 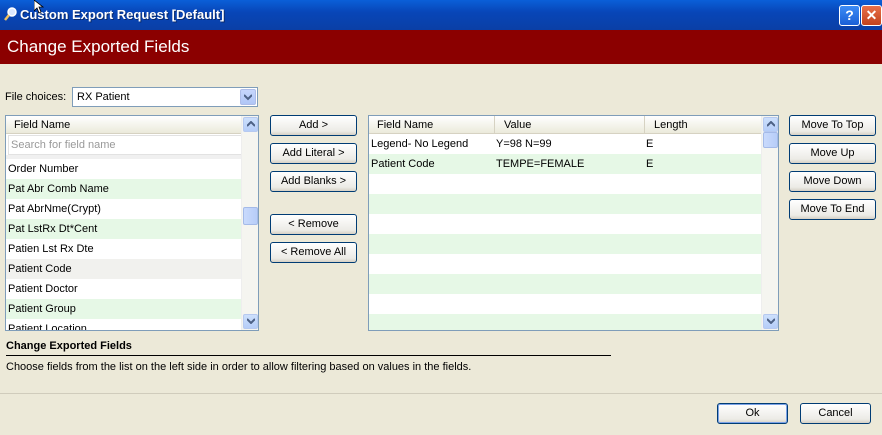 I want to click on column-header-value: Value, so click(x=569, y=124).